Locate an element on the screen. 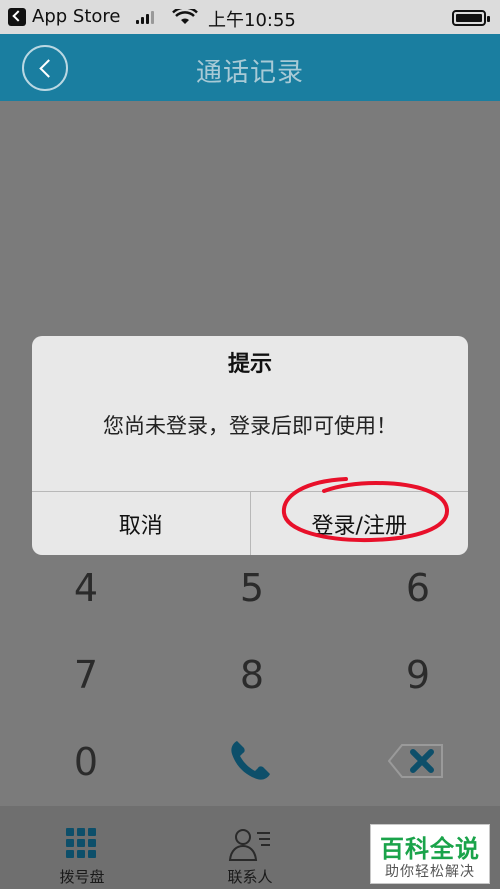  contact-icon is located at coordinates (249, 845).